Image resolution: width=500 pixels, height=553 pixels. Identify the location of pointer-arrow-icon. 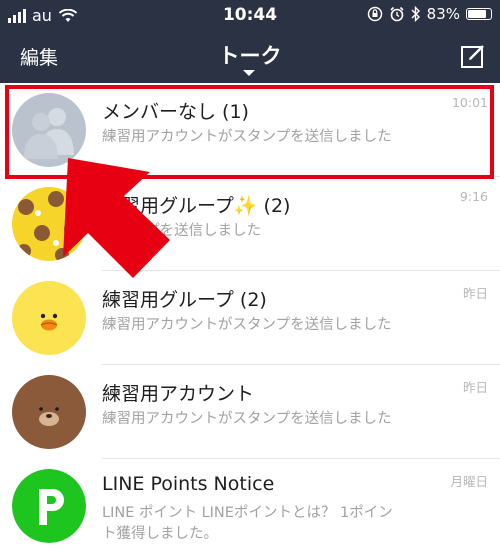
(116, 218).